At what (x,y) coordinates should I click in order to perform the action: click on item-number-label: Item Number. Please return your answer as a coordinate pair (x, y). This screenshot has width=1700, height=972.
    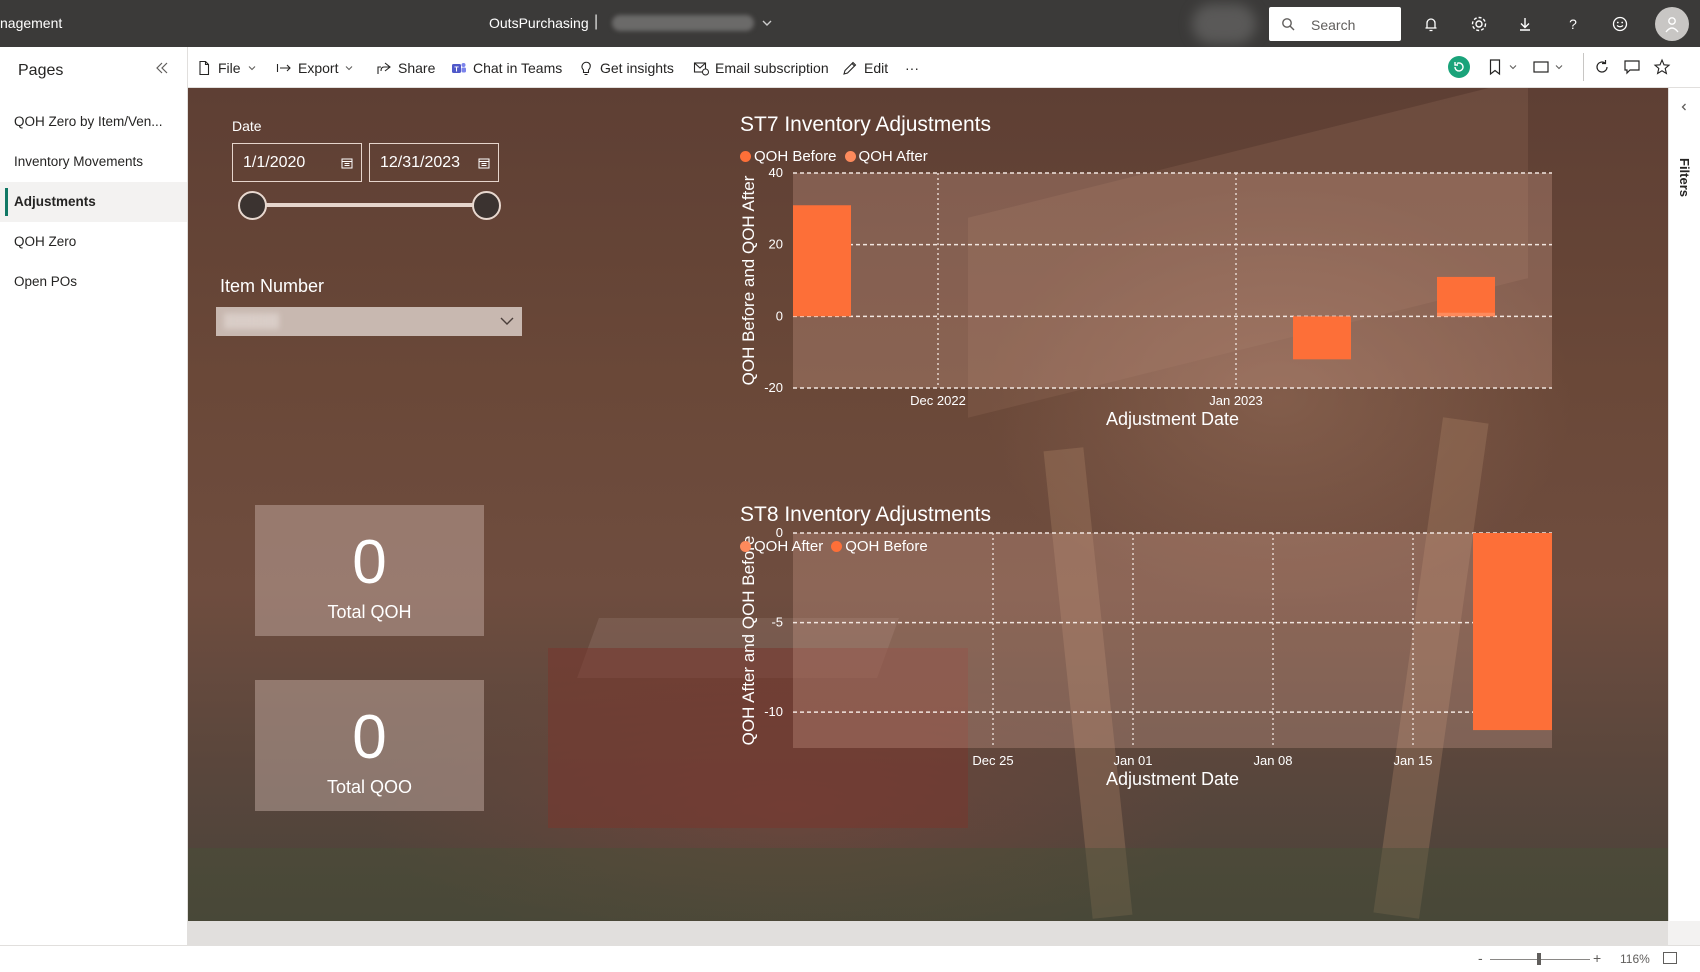
    Looking at the image, I should click on (272, 286).